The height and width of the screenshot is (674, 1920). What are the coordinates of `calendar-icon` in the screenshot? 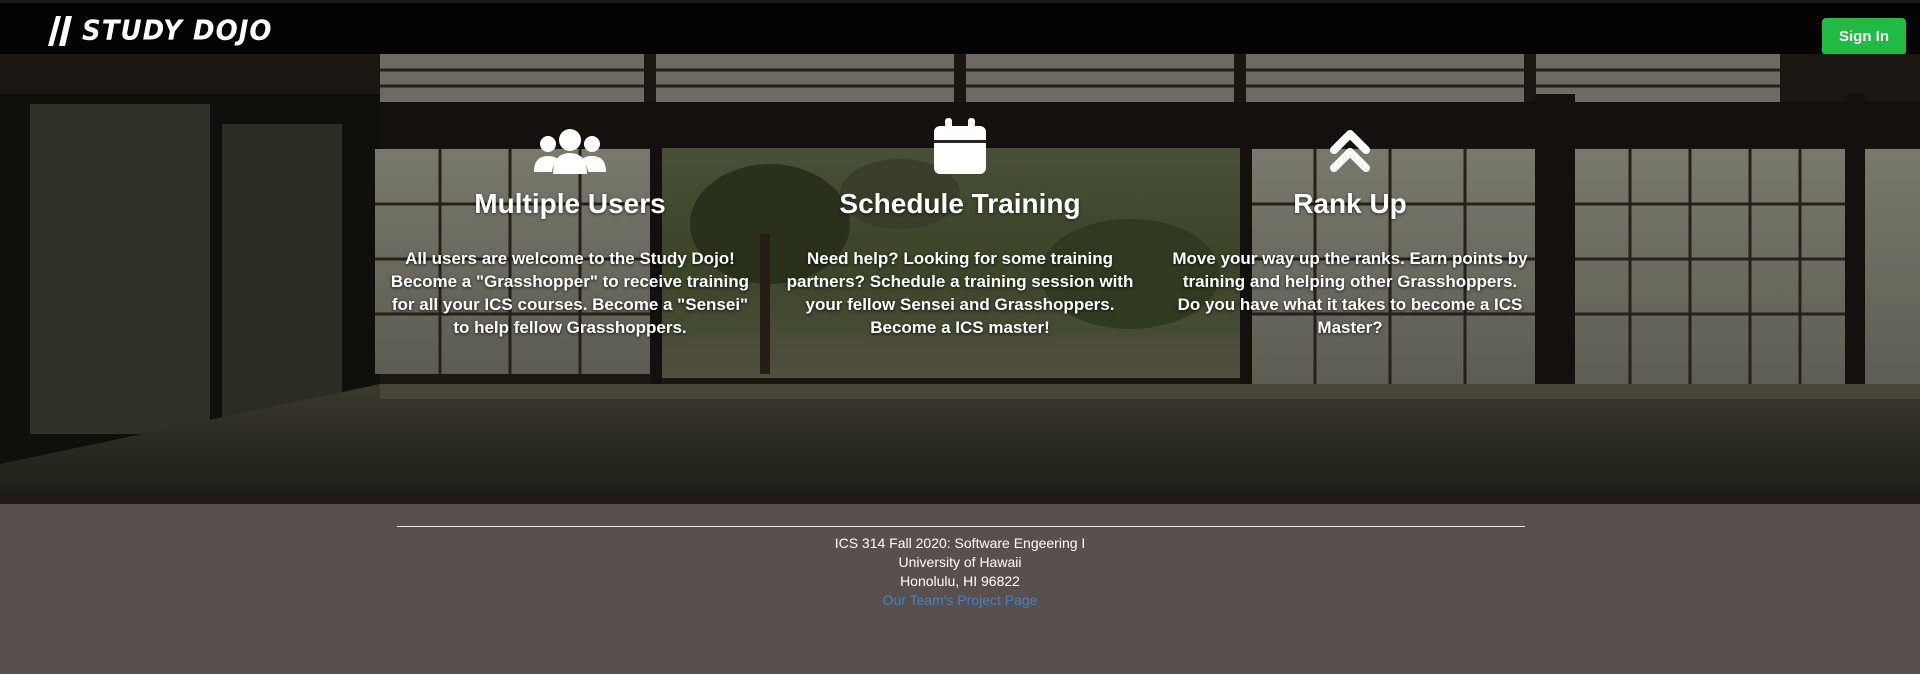 It's located at (960, 146).